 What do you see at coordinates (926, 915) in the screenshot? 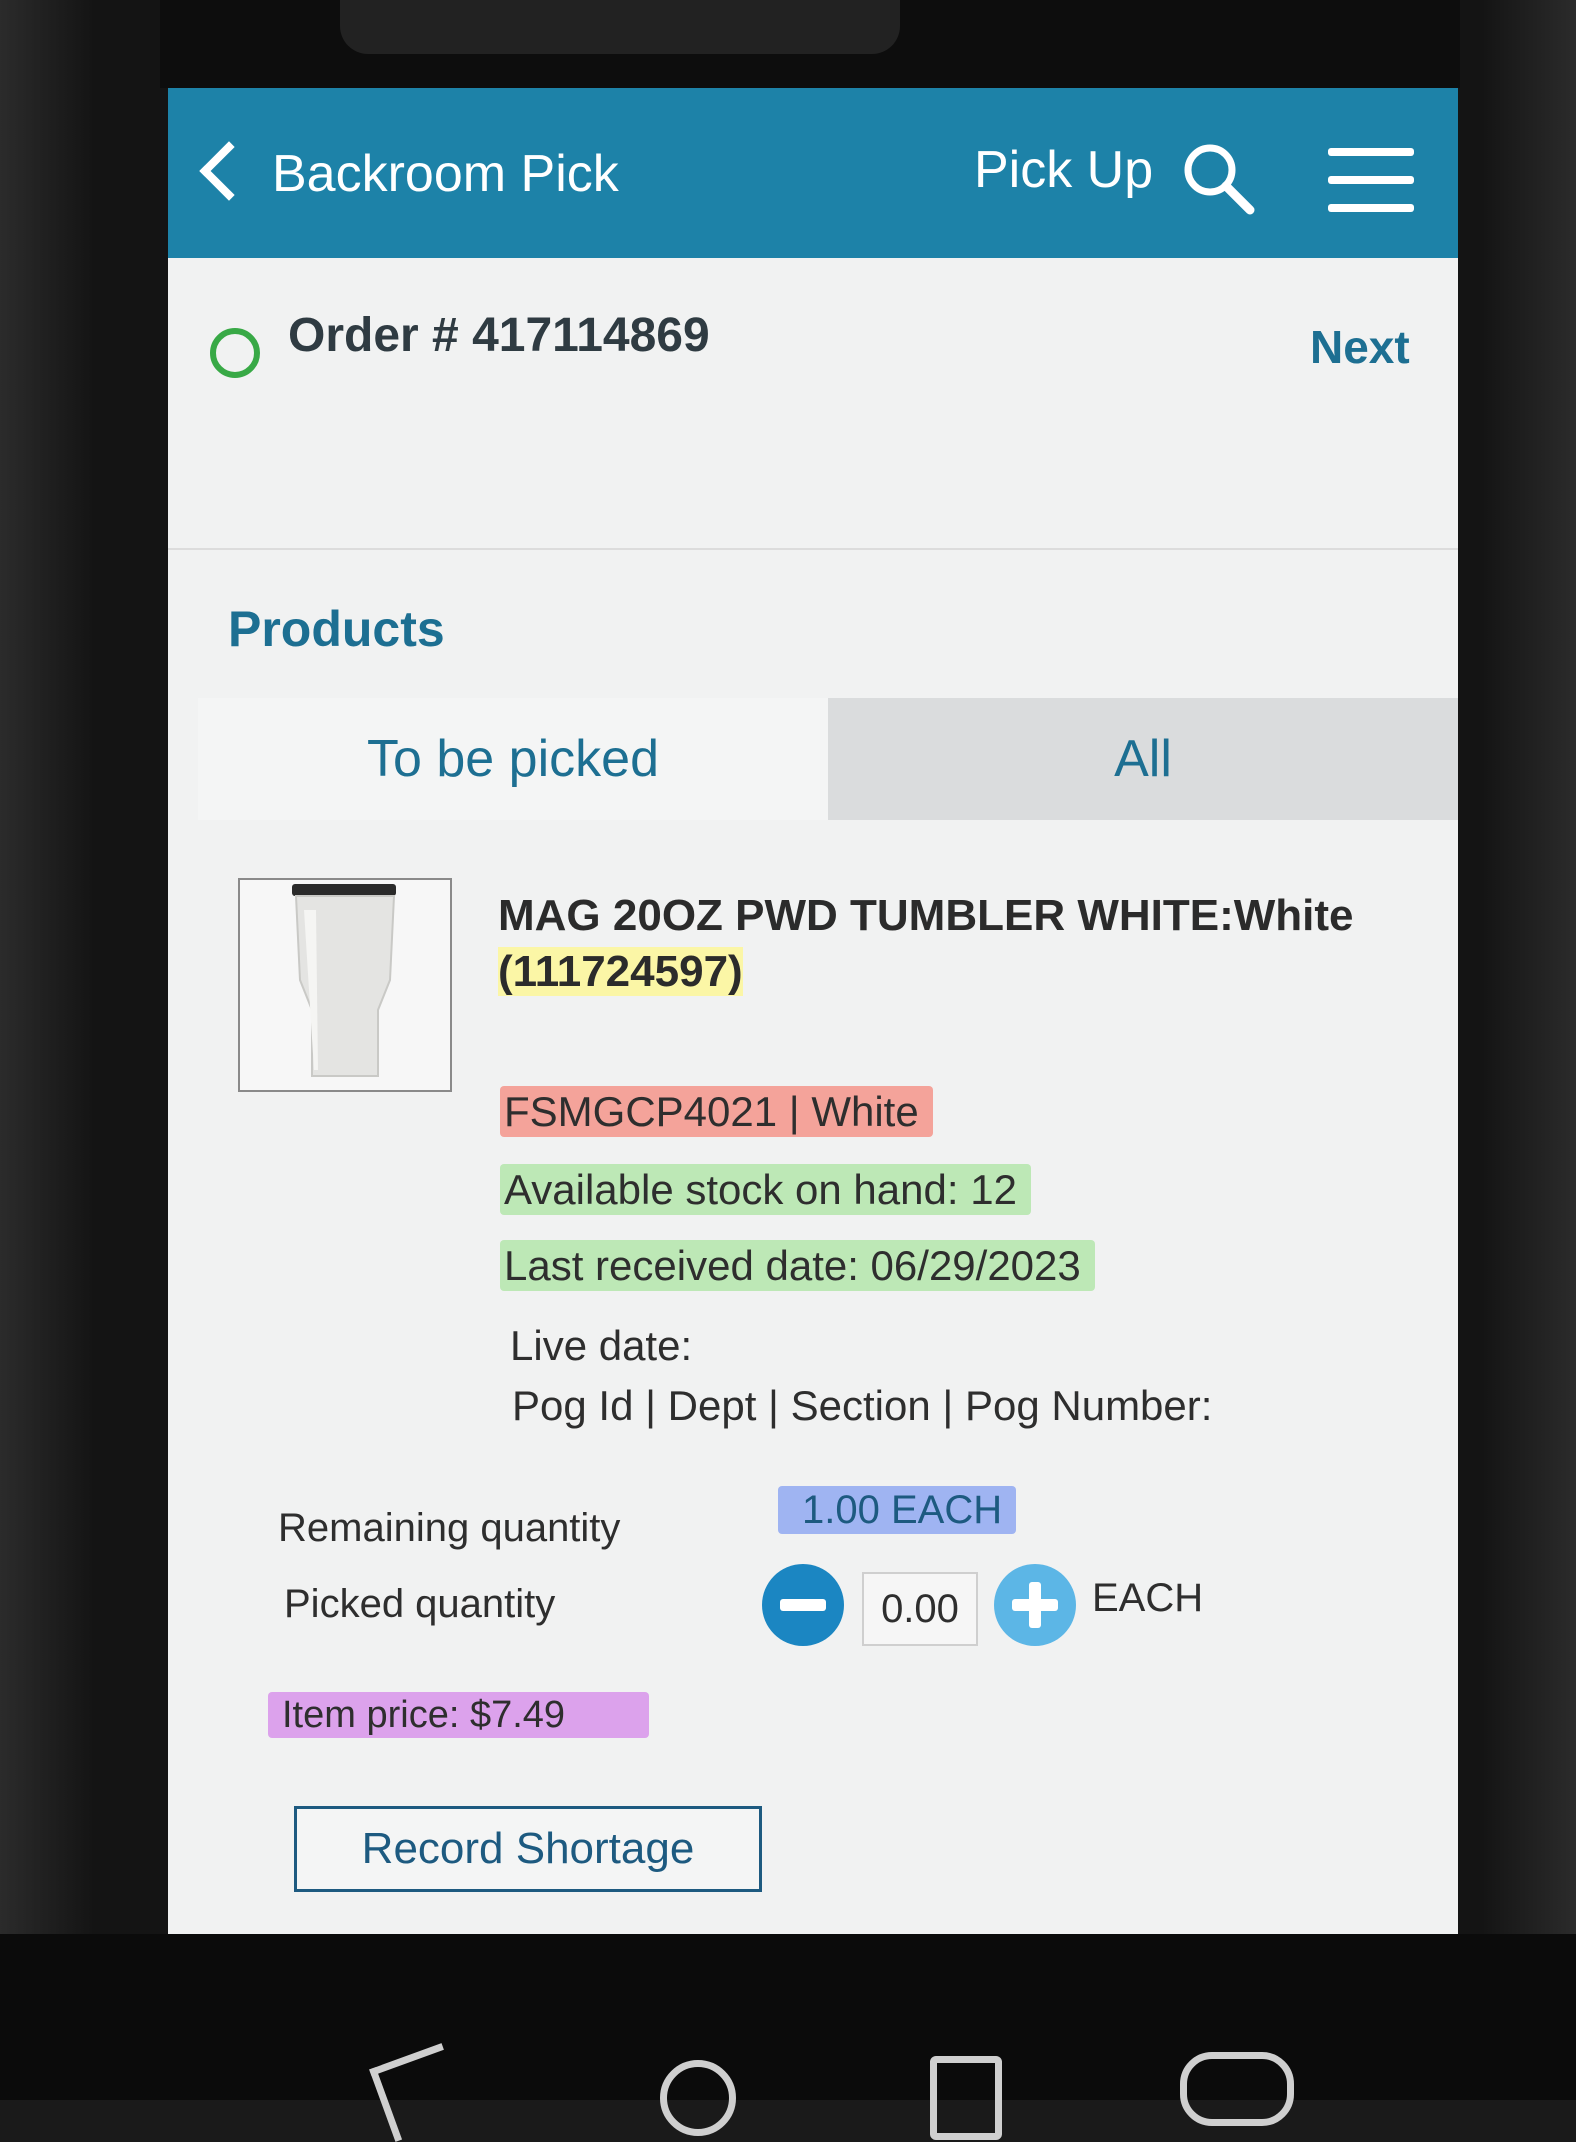
I see `product-title: MAG 20OZ PWD TUMBLER WHITE:White` at bounding box center [926, 915].